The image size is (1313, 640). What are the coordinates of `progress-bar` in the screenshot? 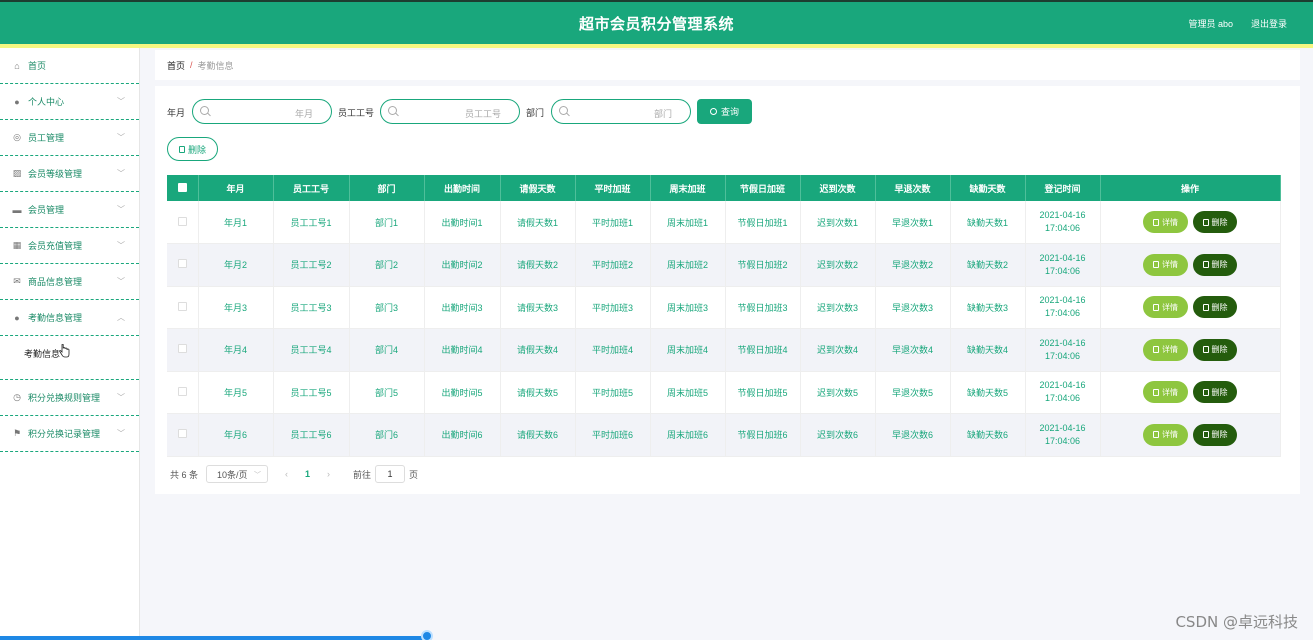 It's located at (214, 638).